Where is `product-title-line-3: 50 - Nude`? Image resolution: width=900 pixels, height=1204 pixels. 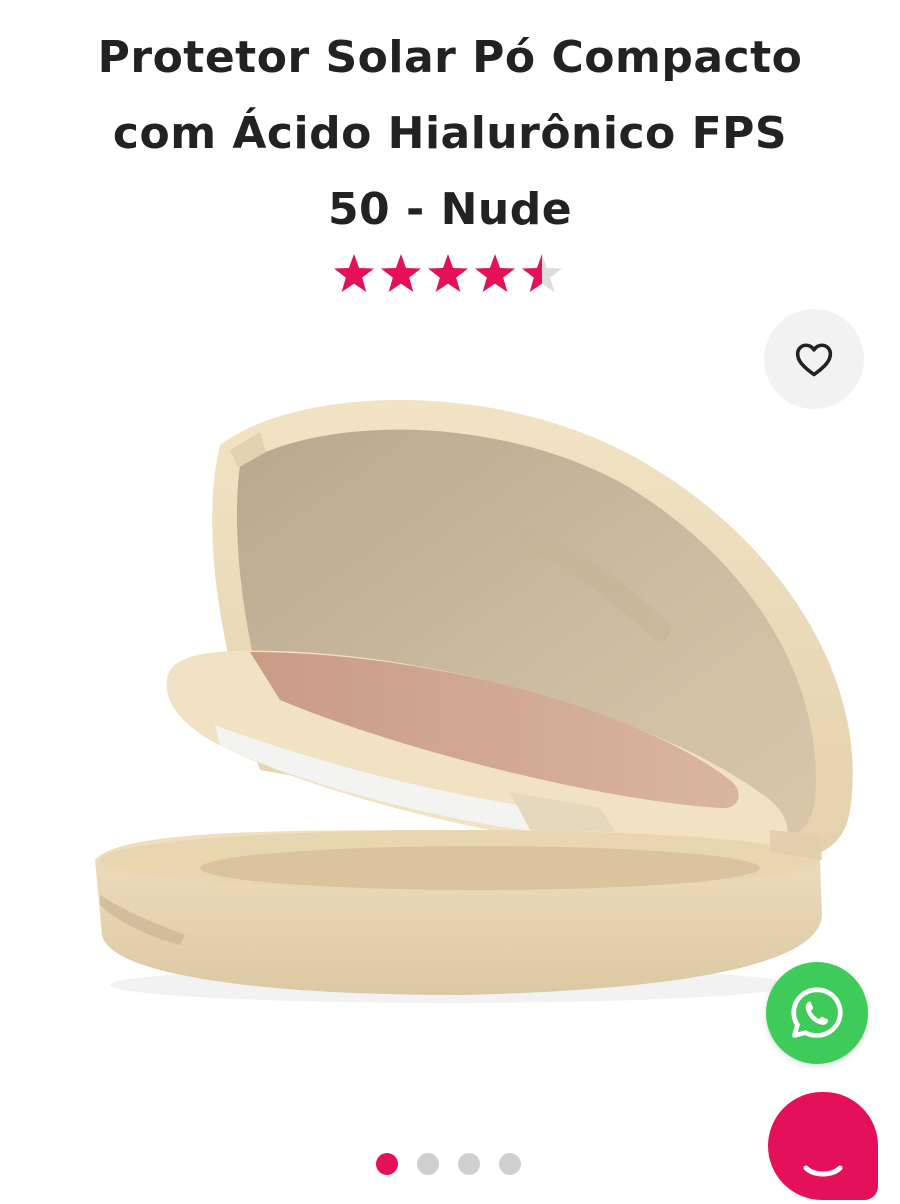
product-title-line-3: 50 - Nude is located at coordinates (450, 209).